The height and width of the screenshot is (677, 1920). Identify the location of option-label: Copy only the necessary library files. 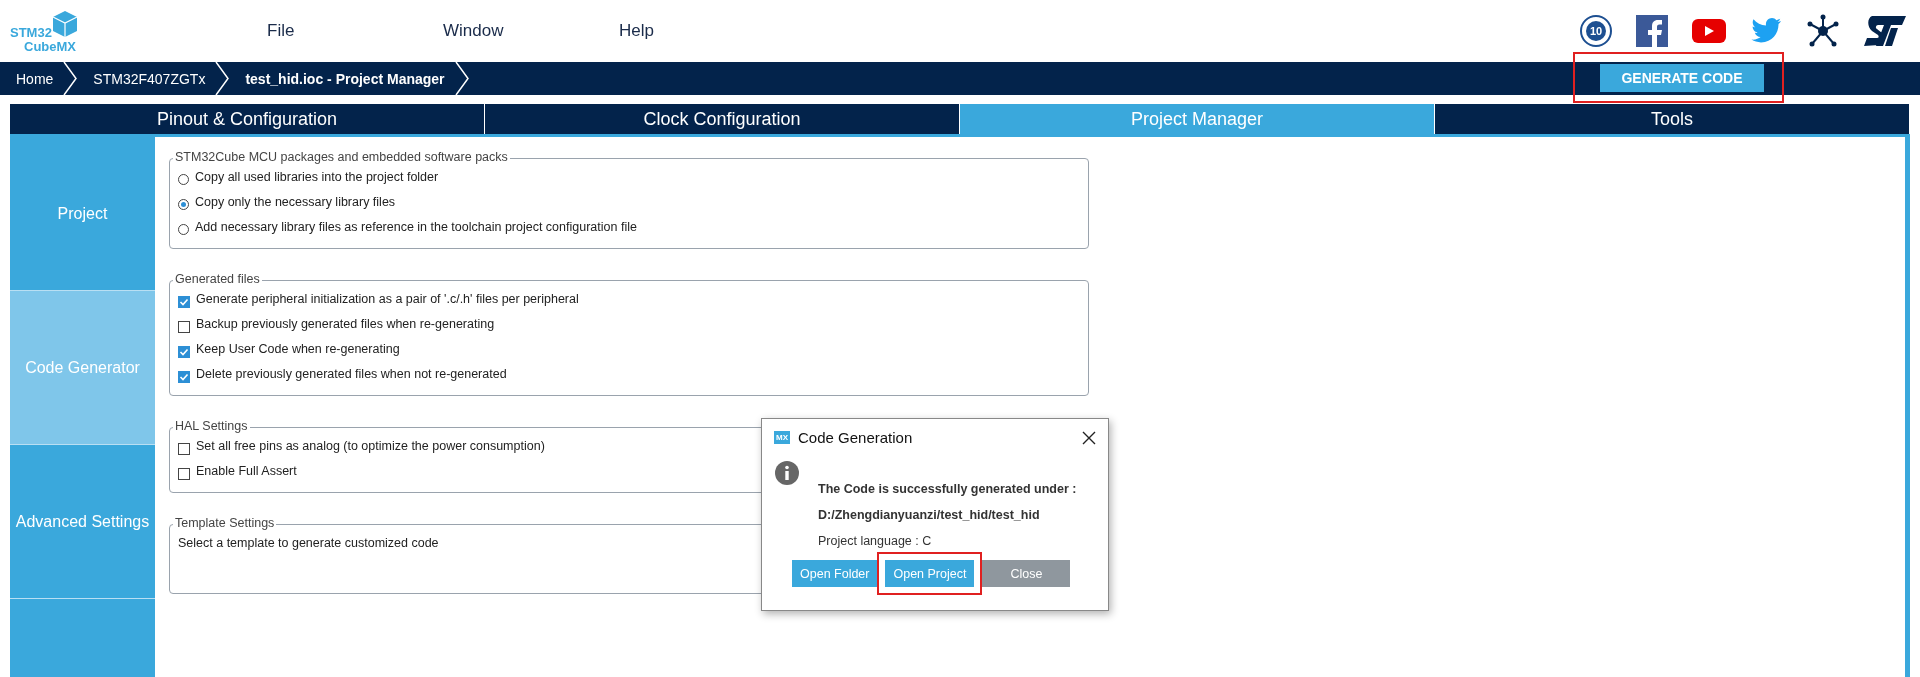
(295, 202).